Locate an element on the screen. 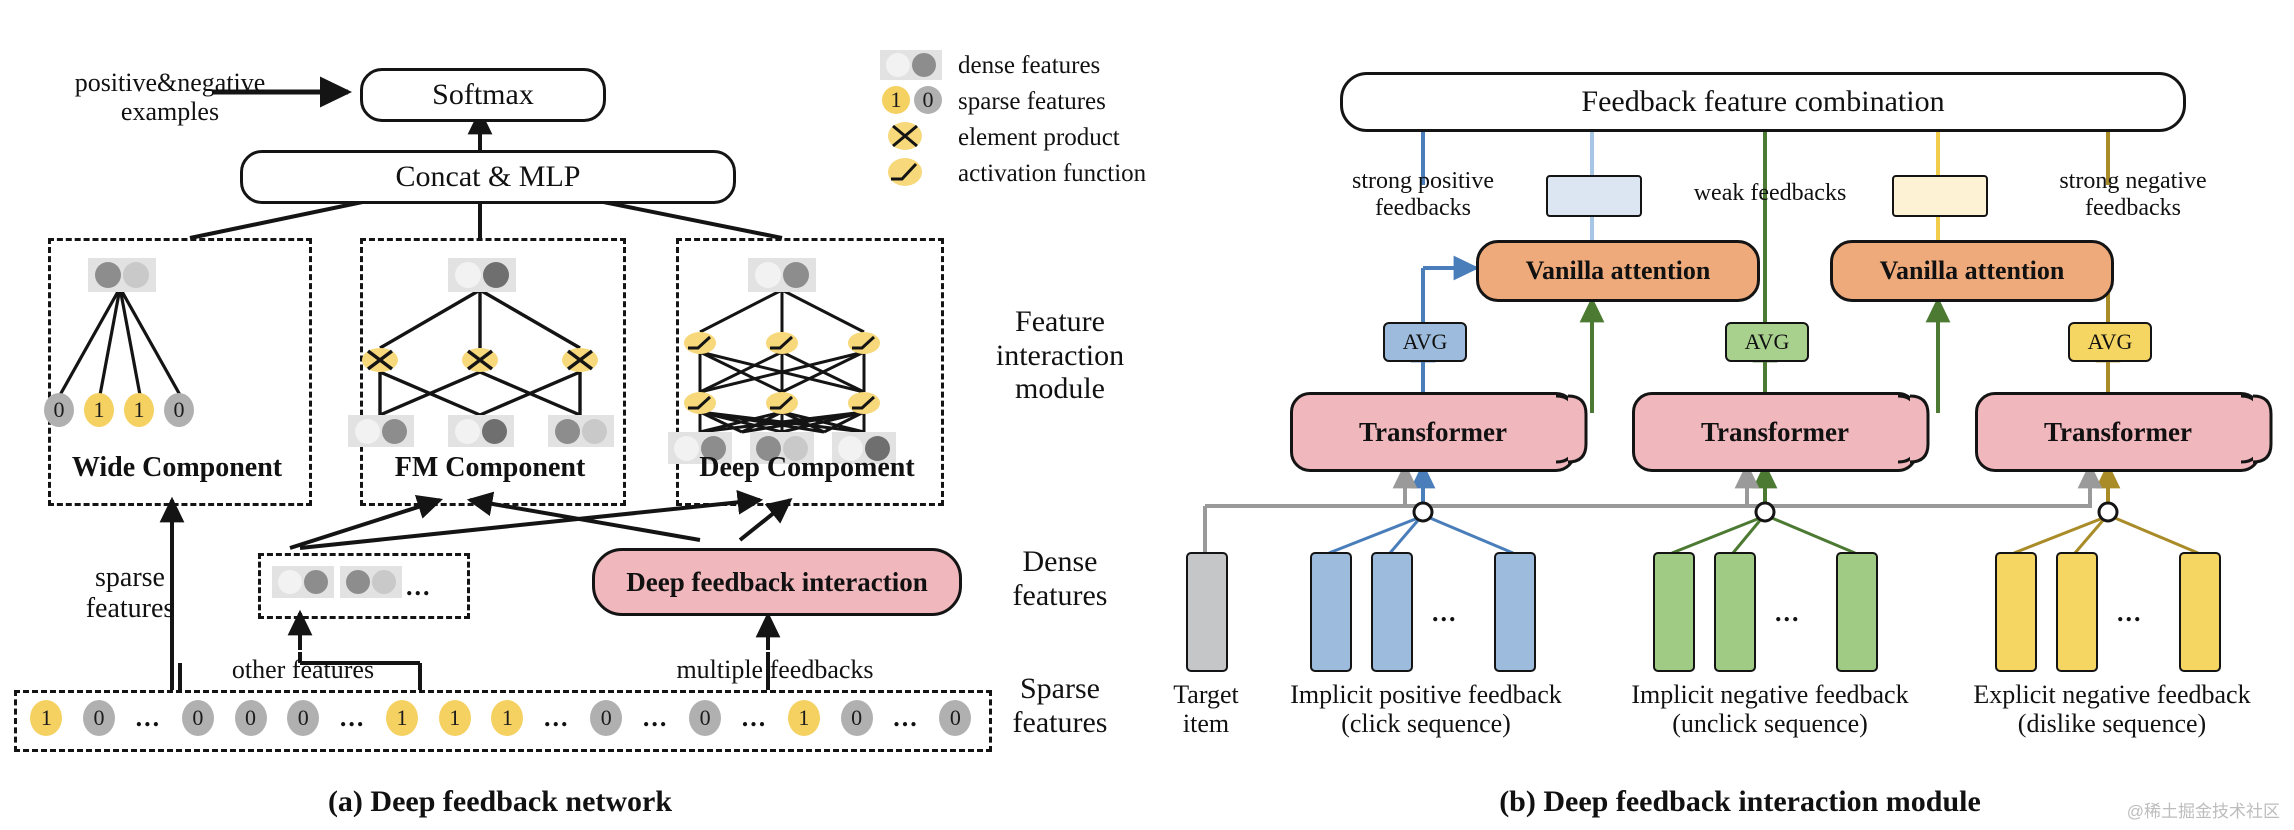  fm-output-embedding is located at coordinates (482, 275).